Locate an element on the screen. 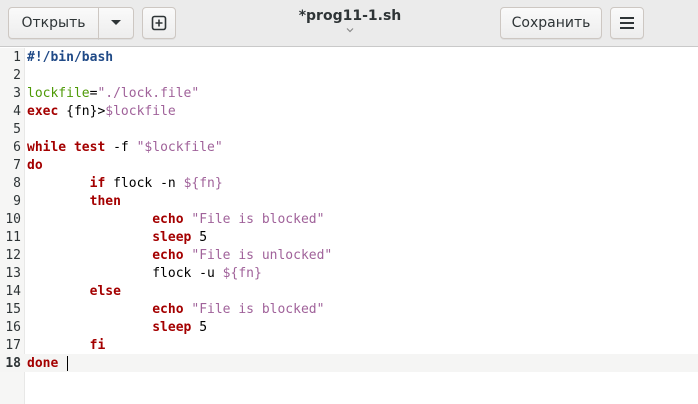 Image resolution: width=698 pixels, height=404 pixels. code-token: done is located at coordinates (43, 363).